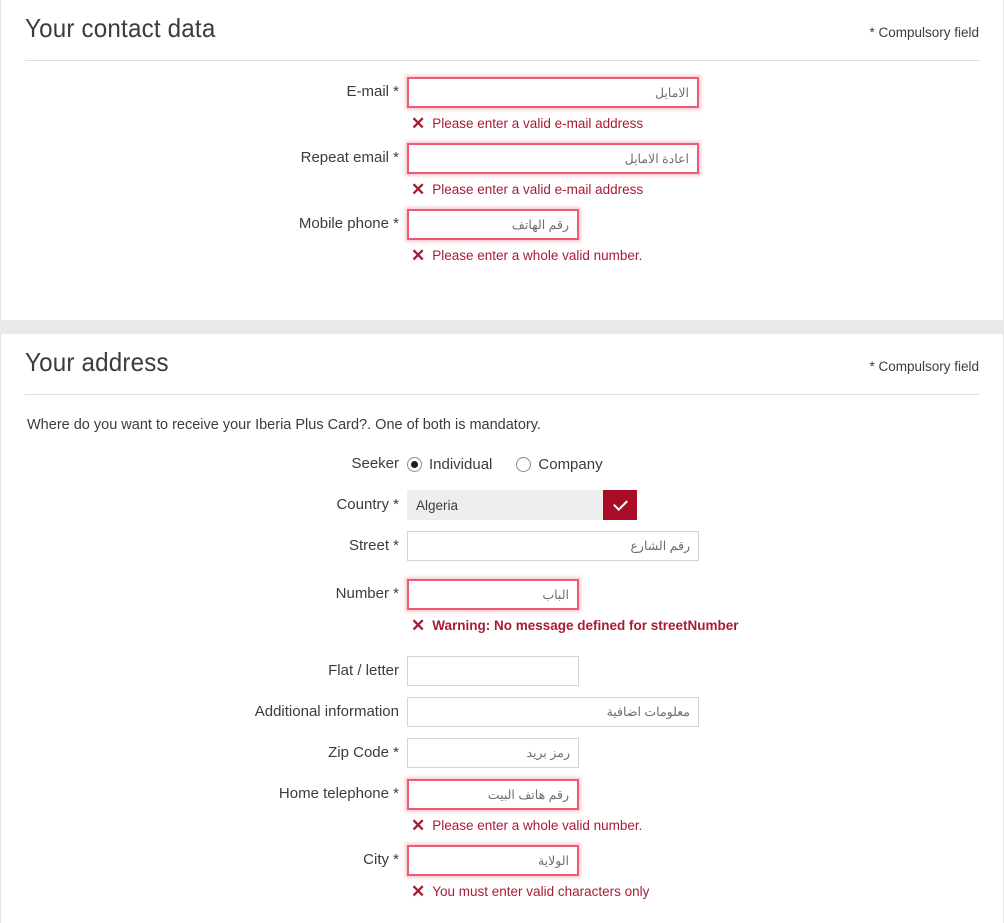 Image resolution: width=1004 pixels, height=923 pixels. What do you see at coordinates (493, 671) in the screenshot?
I see `flat-input` at bounding box center [493, 671].